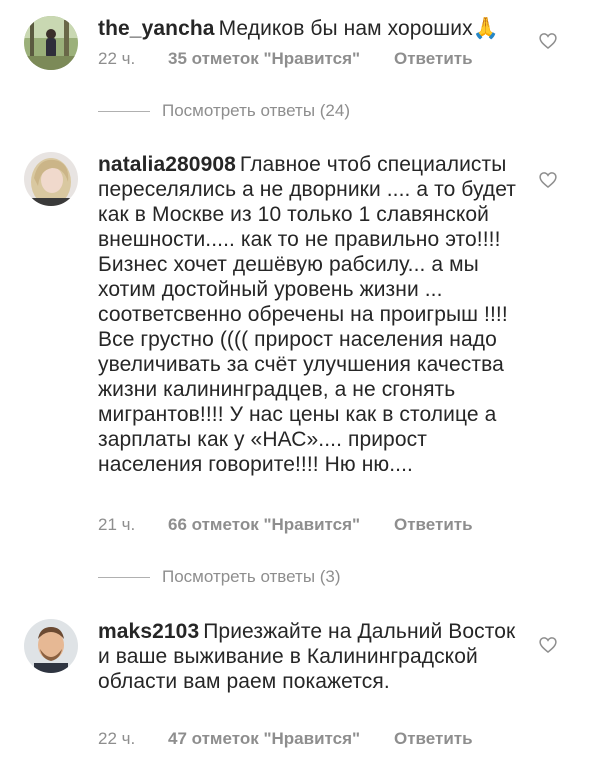  I want to click on view-replies-button: Посмотреть ответы (24), so click(224, 111).